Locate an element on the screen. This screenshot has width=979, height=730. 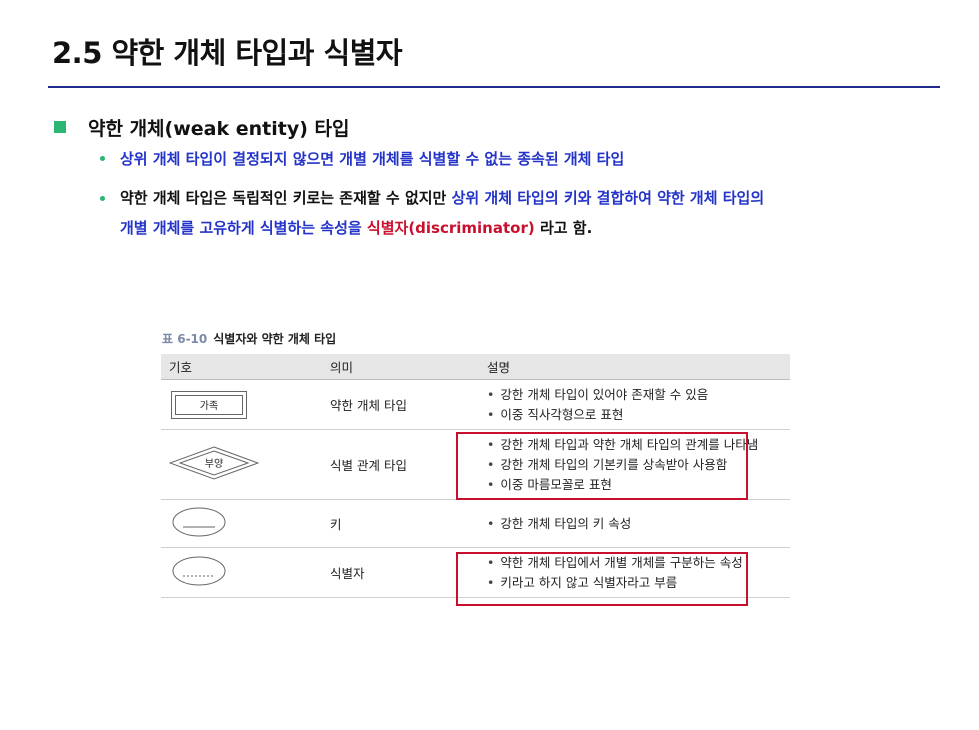
slide-title: 2.5 약한 개체 타입과 식별자 is located at coordinates (227, 53).